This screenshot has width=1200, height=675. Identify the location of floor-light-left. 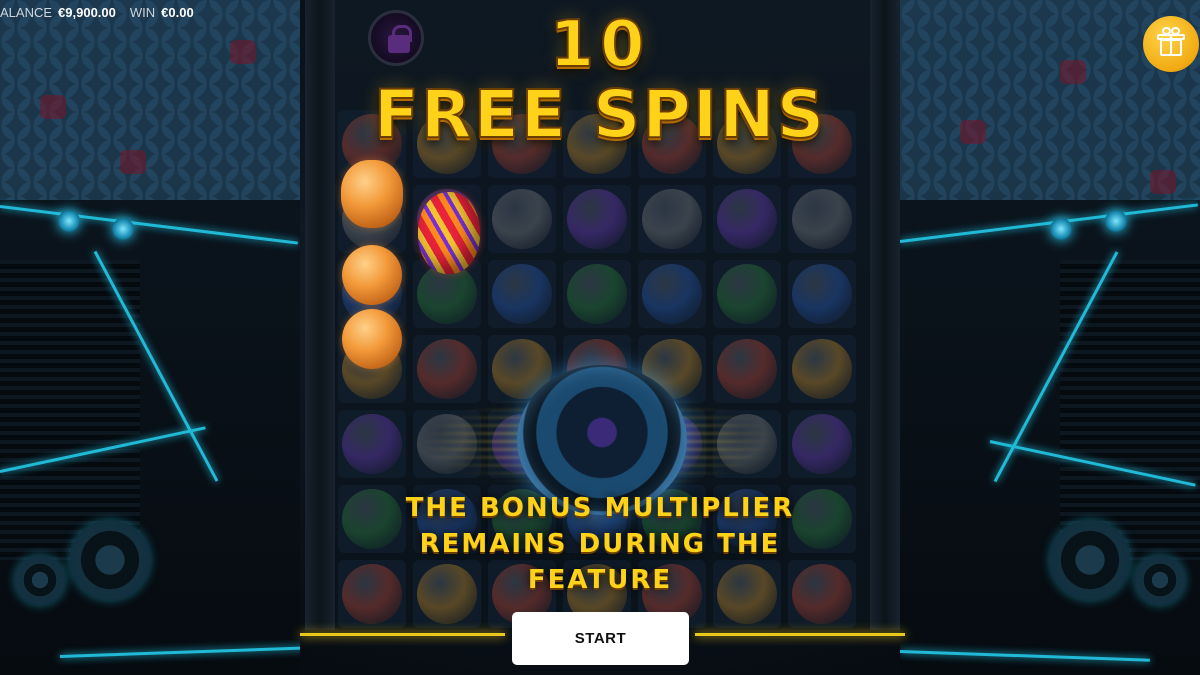
(402, 634).